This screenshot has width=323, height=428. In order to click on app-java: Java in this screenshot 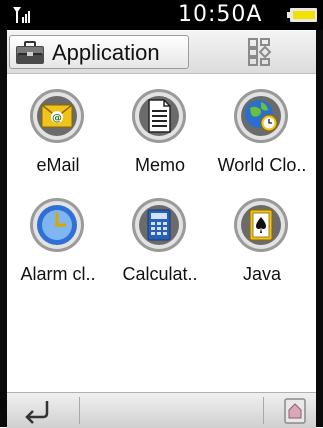, I will do `click(262, 247)`.